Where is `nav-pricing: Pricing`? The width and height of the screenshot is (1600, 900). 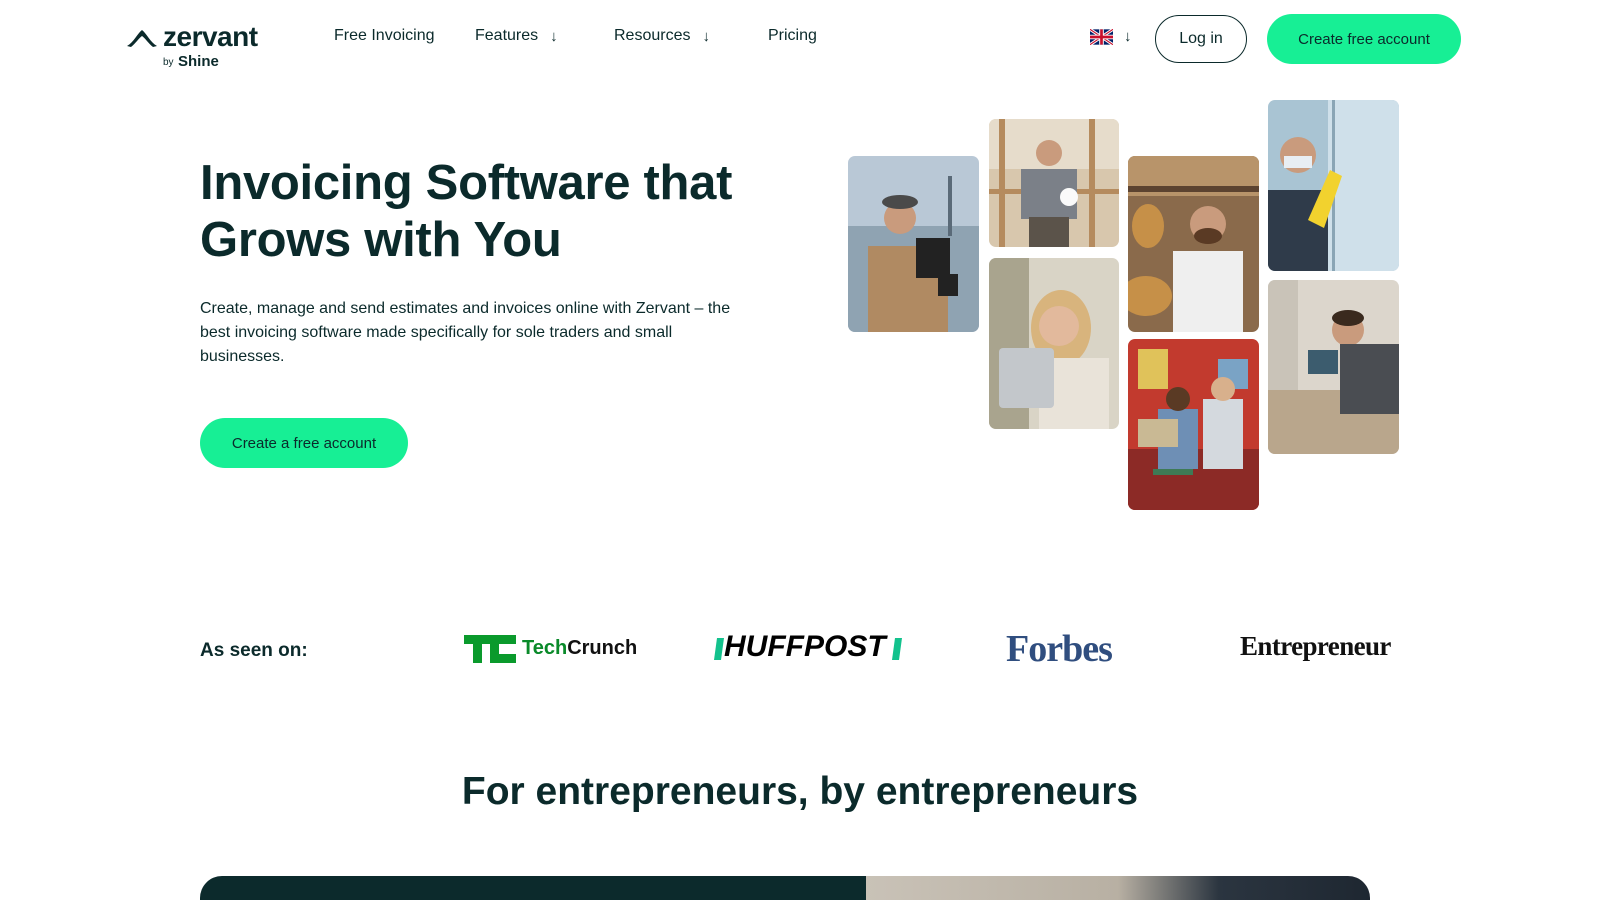 nav-pricing: Pricing is located at coordinates (792, 36).